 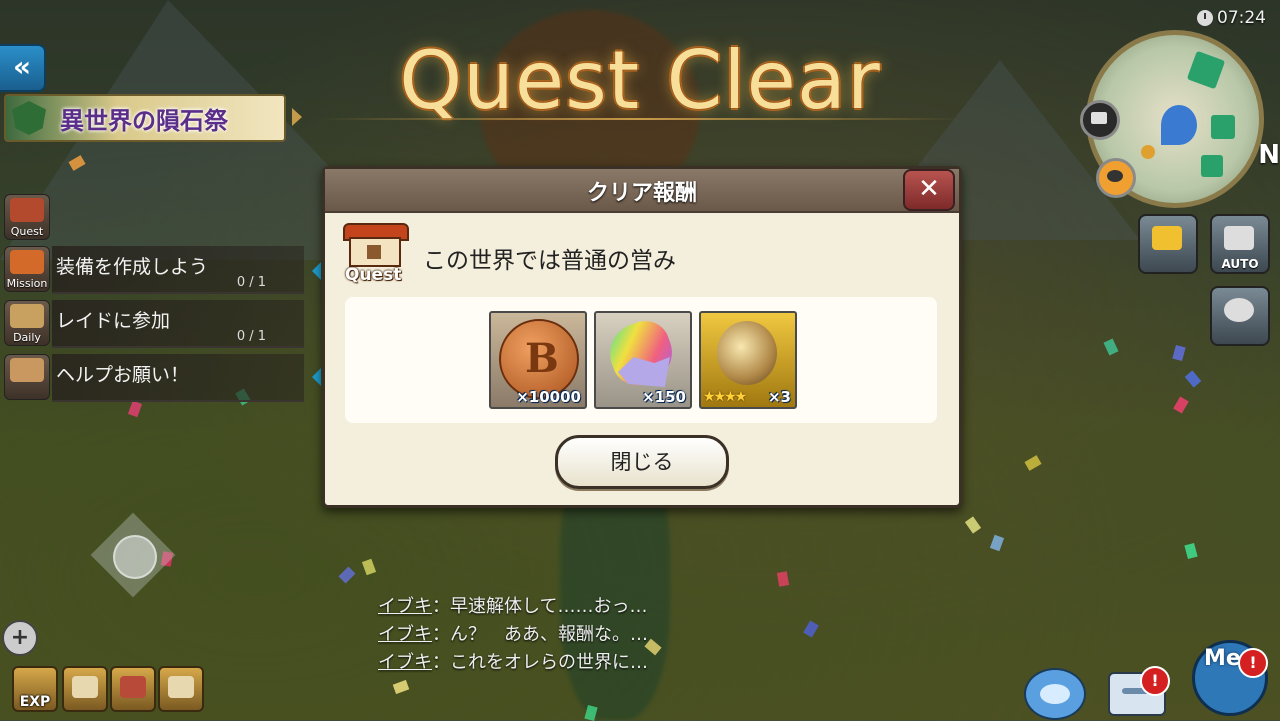 What do you see at coordinates (1253, 663) in the screenshot?
I see `me-badge: !` at bounding box center [1253, 663].